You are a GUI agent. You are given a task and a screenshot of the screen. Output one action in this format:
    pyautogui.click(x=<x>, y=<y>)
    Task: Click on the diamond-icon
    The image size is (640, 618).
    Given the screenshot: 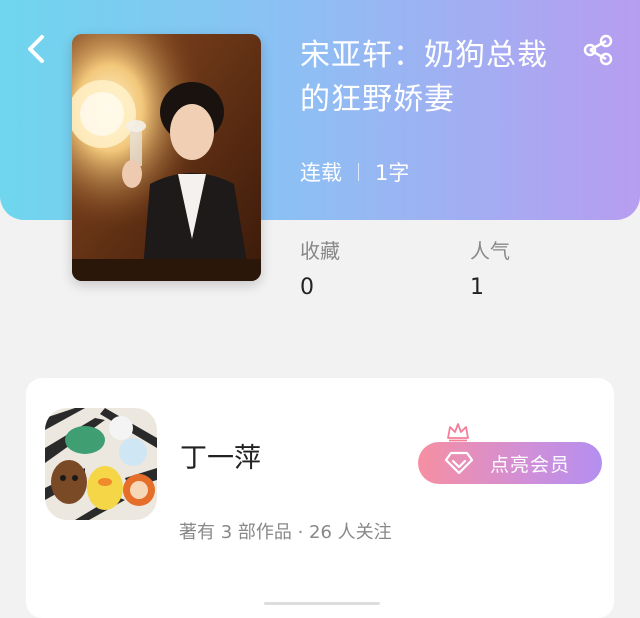 What is the action you would take?
    pyautogui.click(x=459, y=463)
    